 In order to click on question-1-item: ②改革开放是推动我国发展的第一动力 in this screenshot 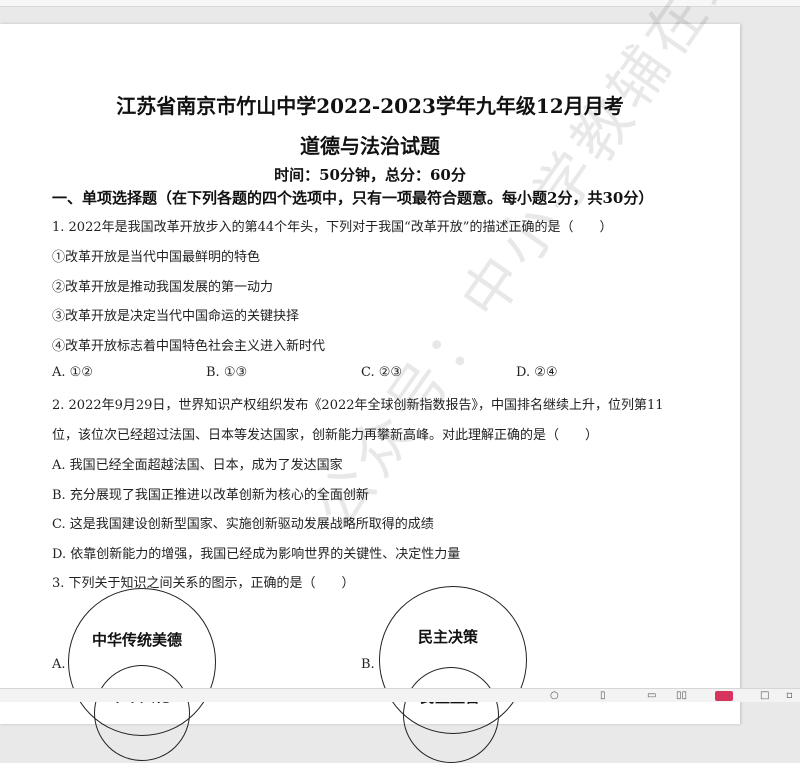, I will do `click(163, 287)`.